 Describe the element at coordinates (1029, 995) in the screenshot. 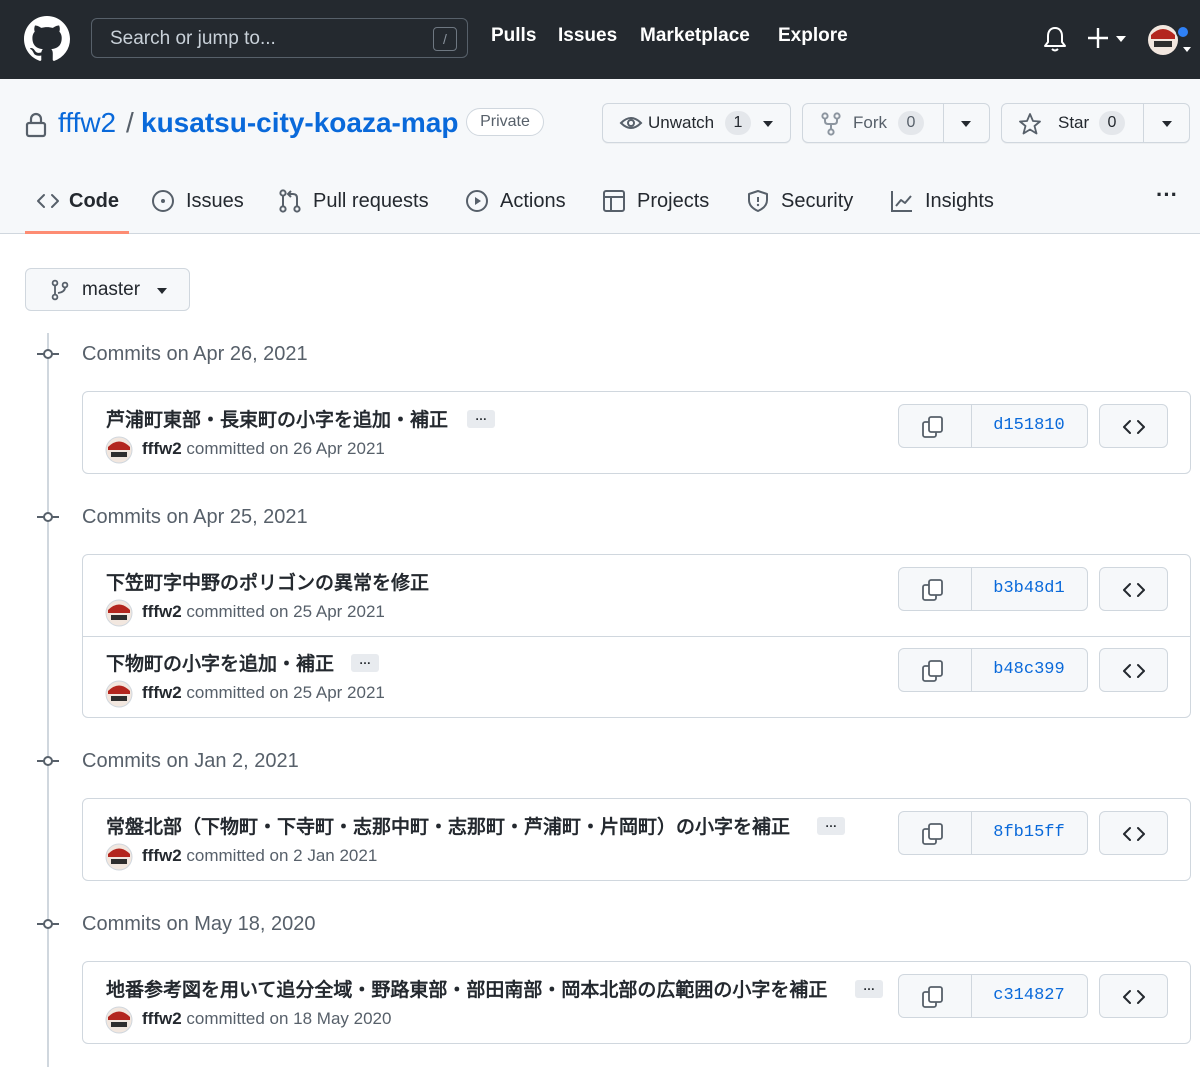

I see `commit-sha-link: c314827` at that location.